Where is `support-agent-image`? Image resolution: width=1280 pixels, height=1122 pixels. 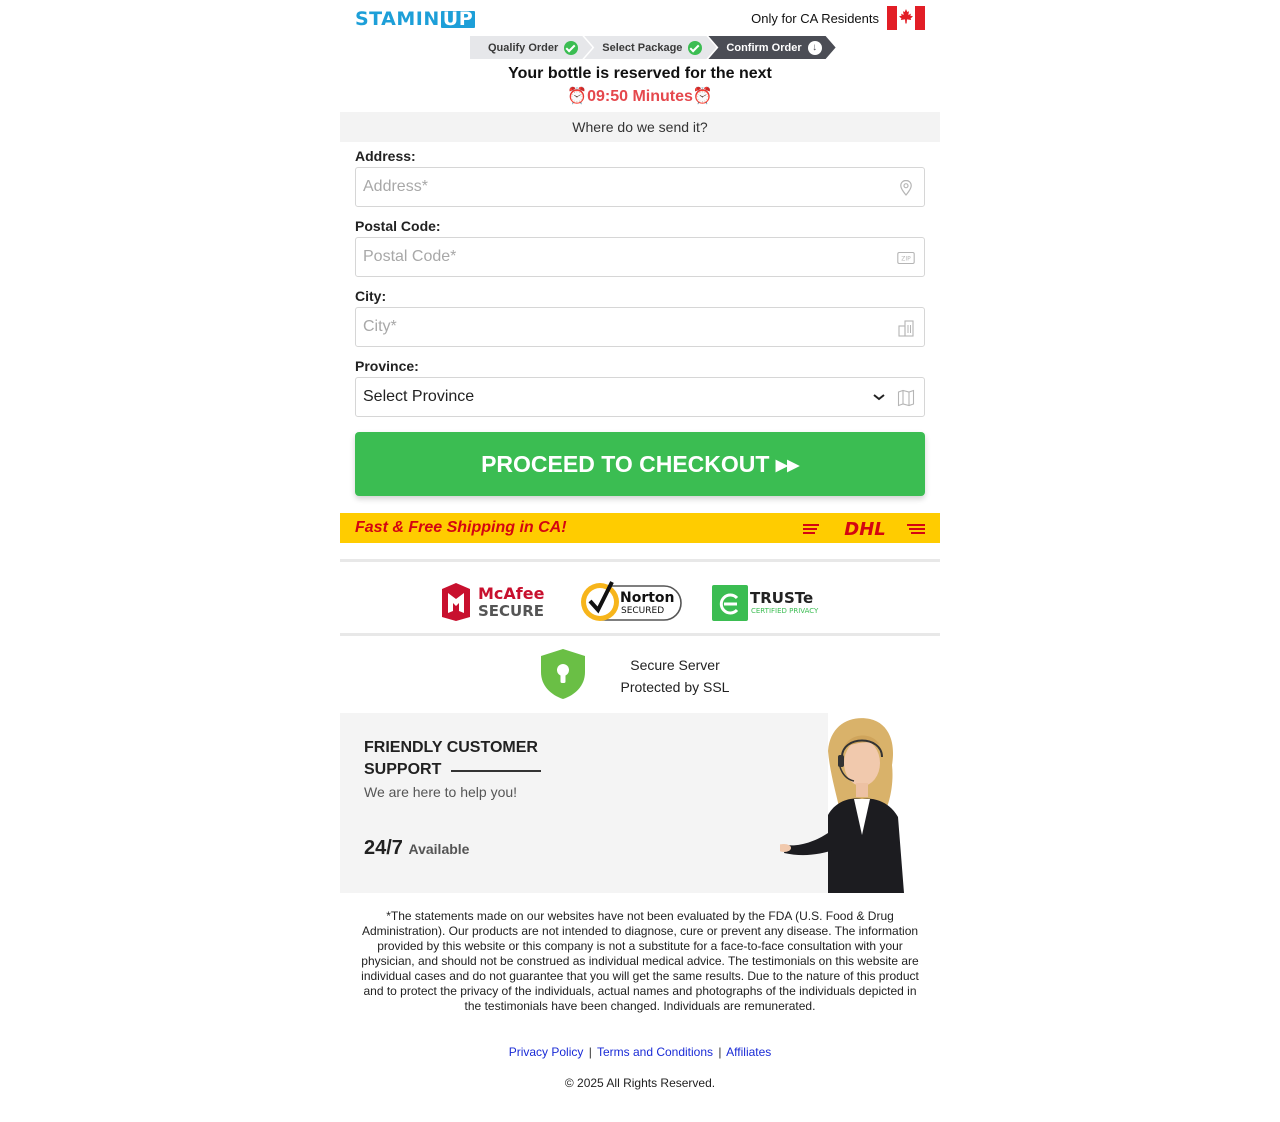
support-agent-image is located at coordinates (860, 803).